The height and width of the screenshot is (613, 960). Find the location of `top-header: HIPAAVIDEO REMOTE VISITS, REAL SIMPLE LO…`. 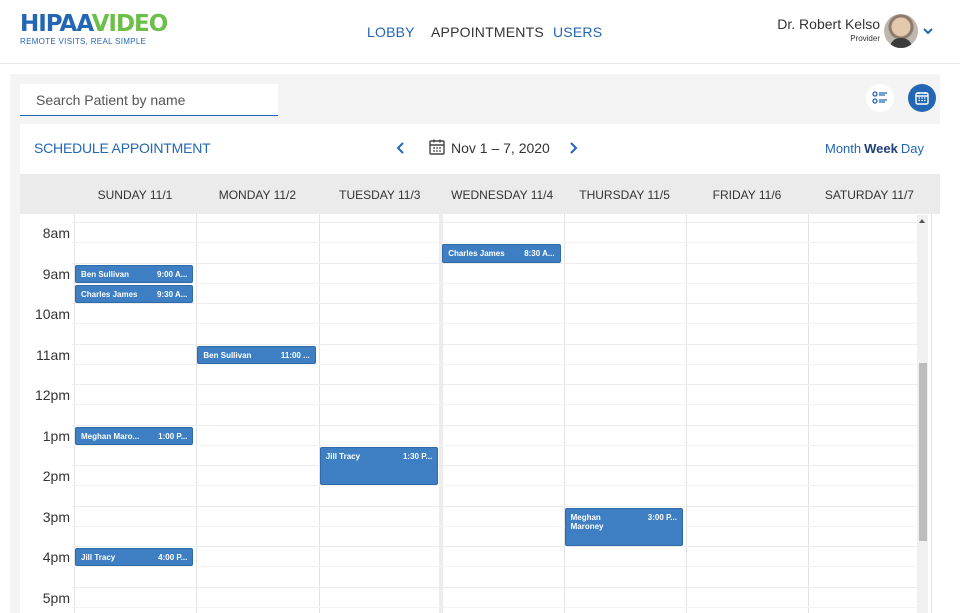

top-header: HIPAAVIDEO REMOTE VISITS, REAL SIMPLE LO… is located at coordinates (480, 32).